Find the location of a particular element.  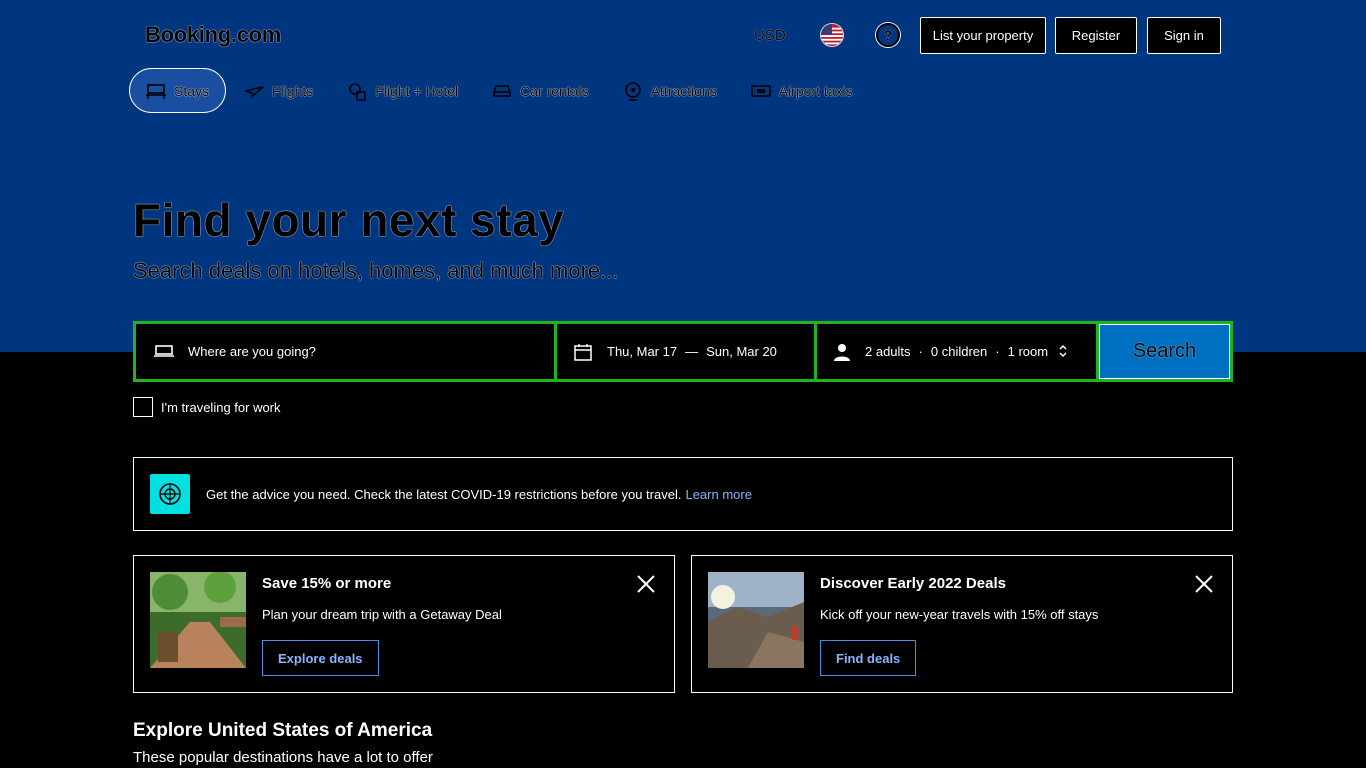

info-icon is located at coordinates (170, 494).